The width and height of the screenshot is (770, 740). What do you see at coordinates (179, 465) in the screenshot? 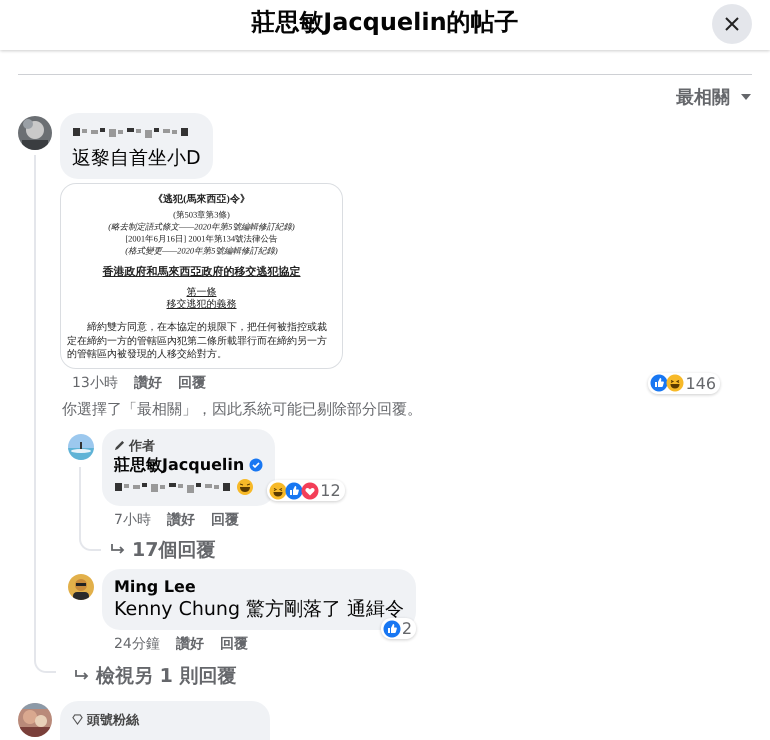
I see `commenter-name: 莊思敏Jacquelin` at bounding box center [179, 465].